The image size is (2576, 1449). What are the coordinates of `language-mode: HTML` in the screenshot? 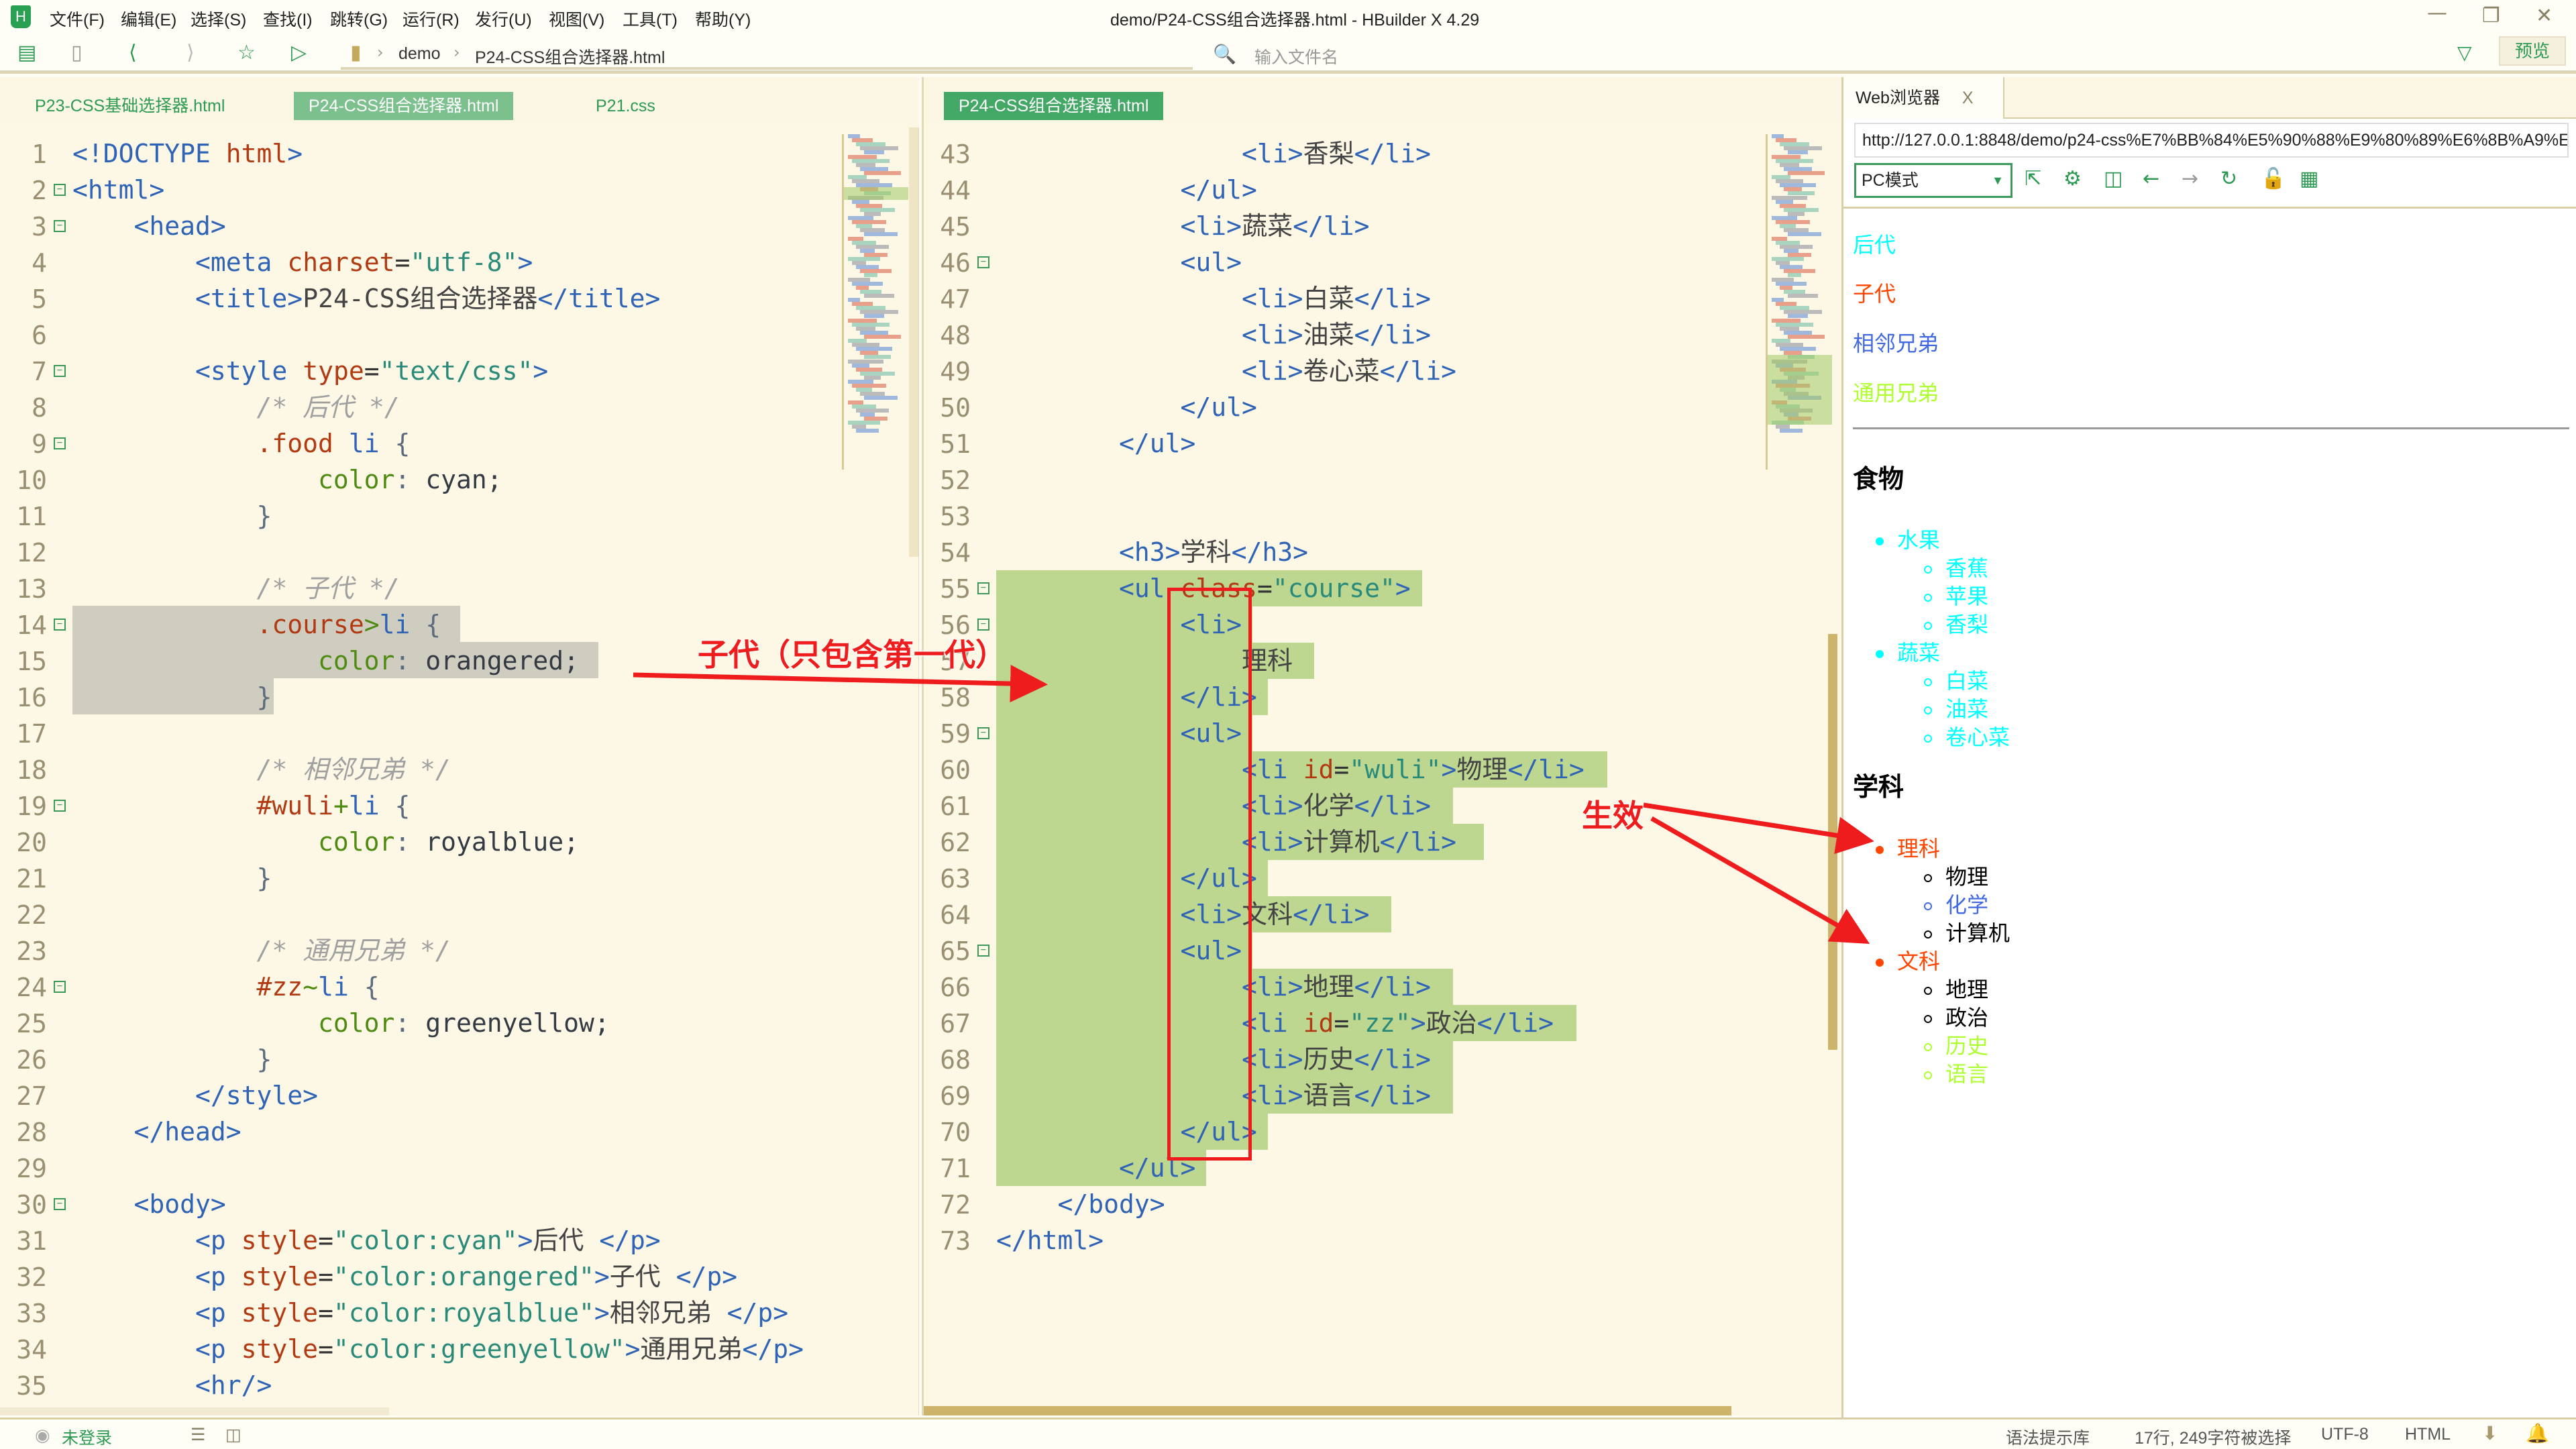 It's located at (2428, 1434).